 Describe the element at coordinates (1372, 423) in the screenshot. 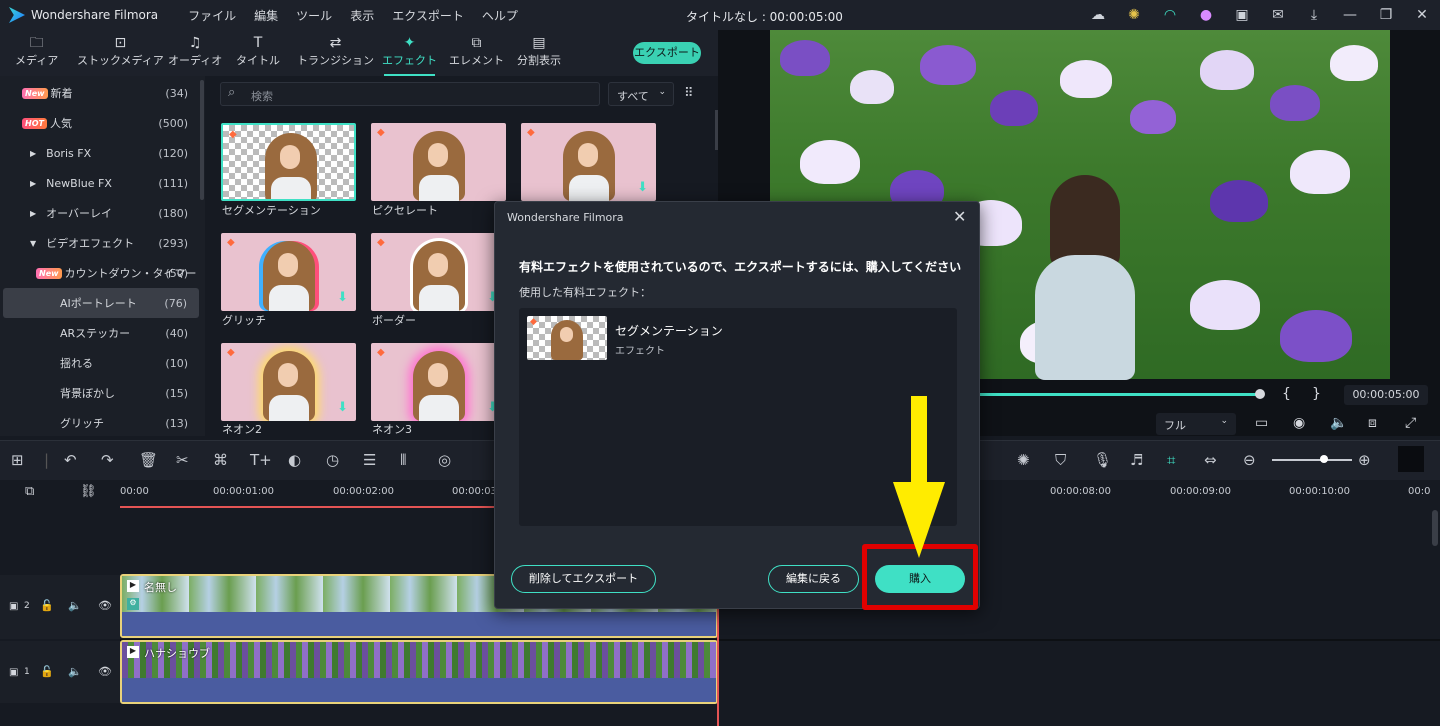

I see `render-icon: ⧈` at that location.